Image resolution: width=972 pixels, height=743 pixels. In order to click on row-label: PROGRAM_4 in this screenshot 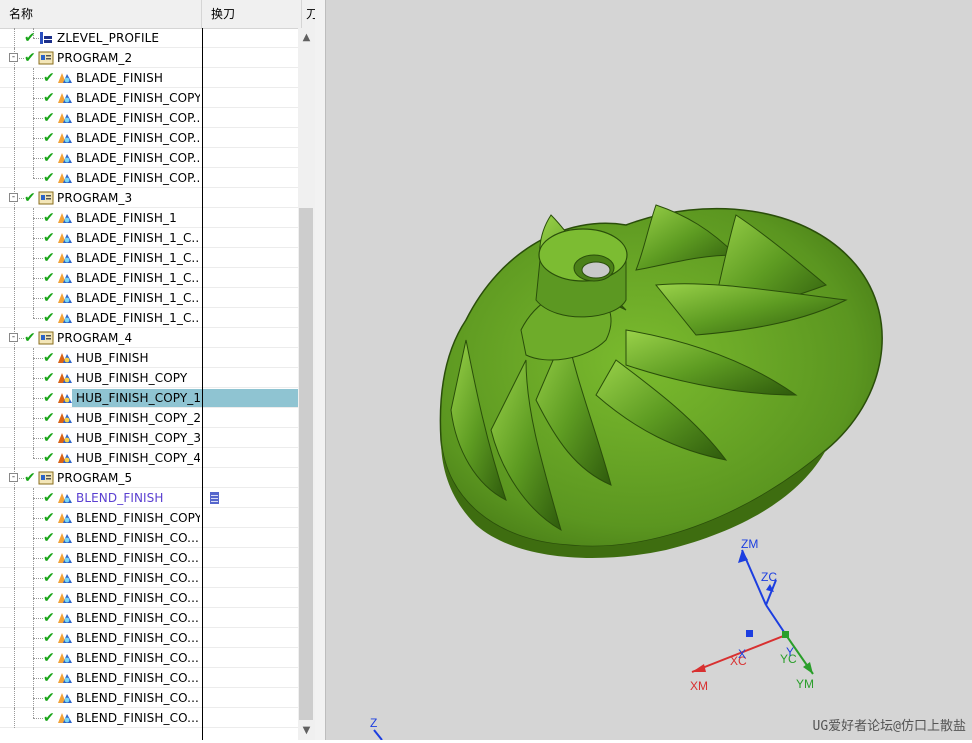, I will do `click(95, 338)`.